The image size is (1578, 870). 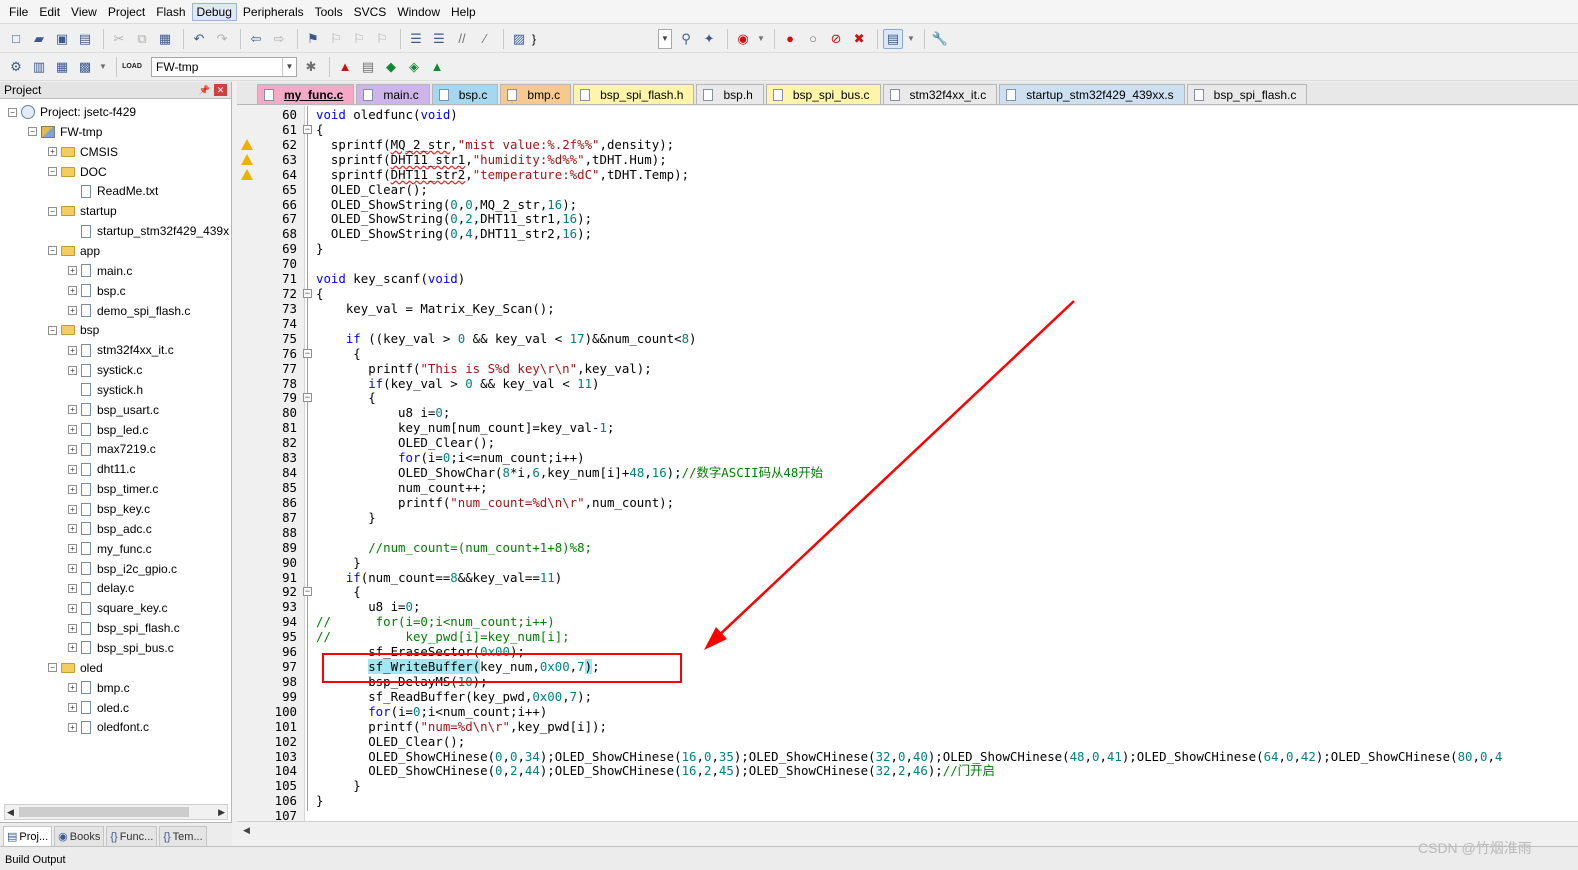 What do you see at coordinates (519, 39) in the screenshot?
I see `find-in-files-icon: ▨` at bounding box center [519, 39].